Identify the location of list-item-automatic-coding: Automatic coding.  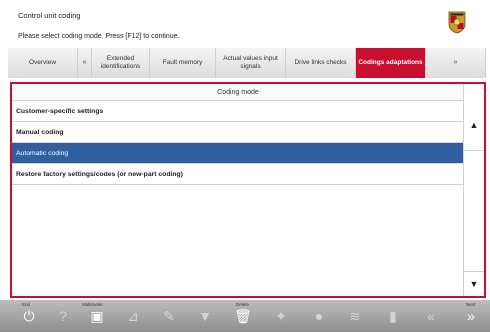
(238, 153).